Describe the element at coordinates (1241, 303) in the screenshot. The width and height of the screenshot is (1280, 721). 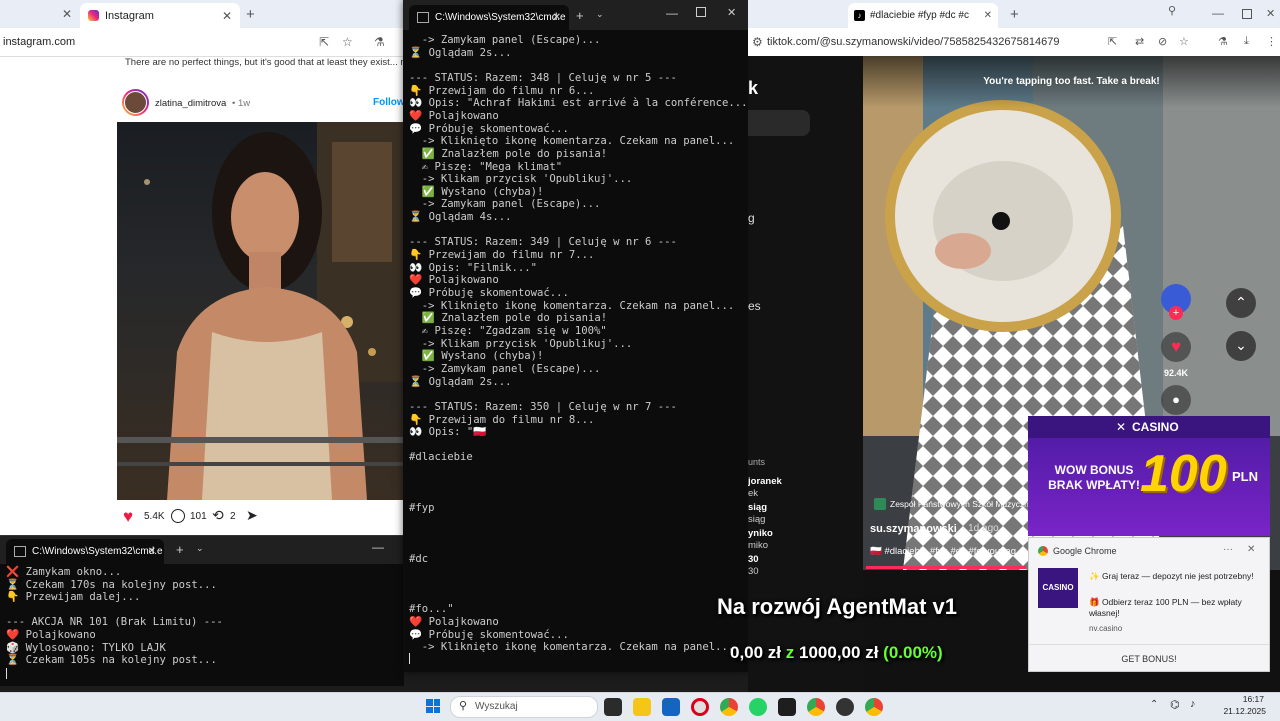
I see `previous-video-button: ⌃` at that location.